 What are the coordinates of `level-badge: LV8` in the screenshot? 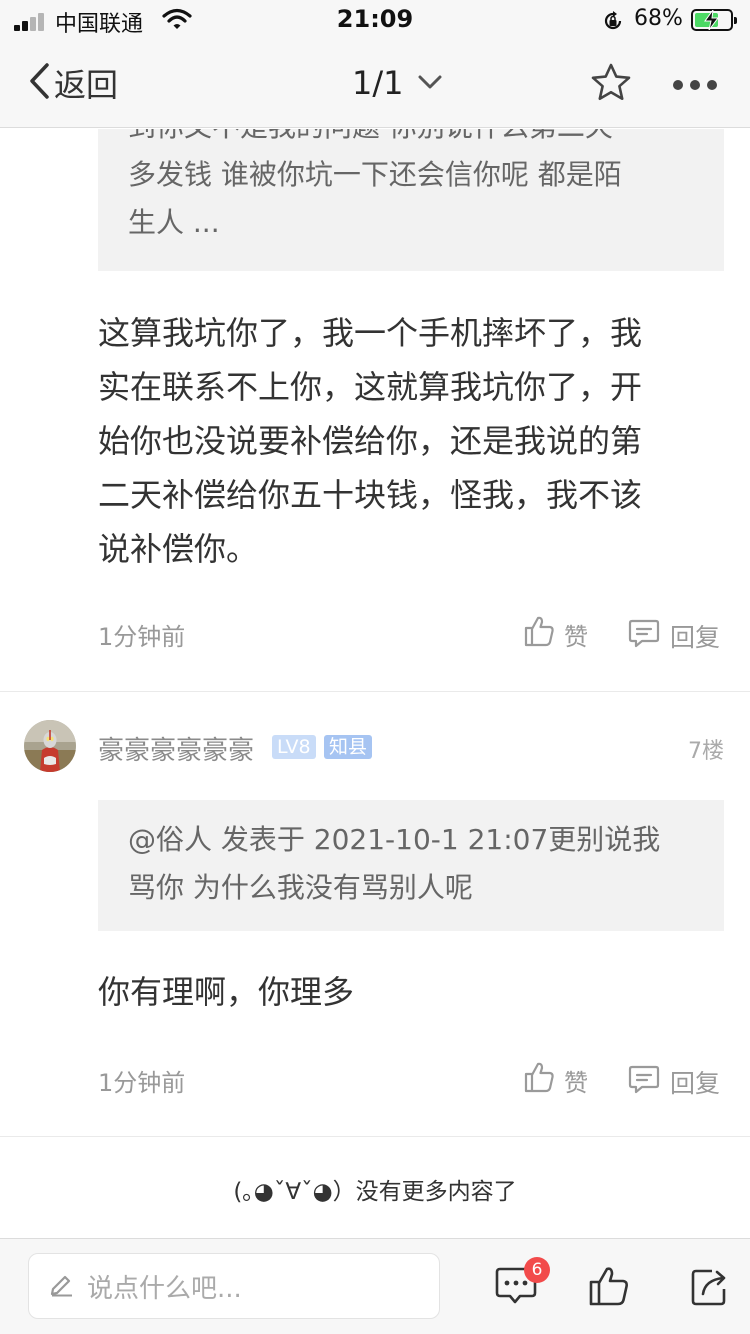 It's located at (294, 747).